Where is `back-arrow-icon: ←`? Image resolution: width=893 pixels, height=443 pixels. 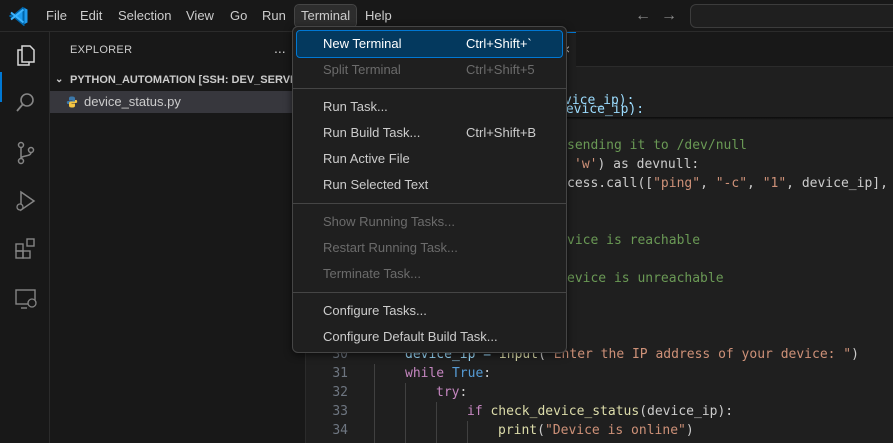 back-arrow-icon: ← is located at coordinates (643, 16).